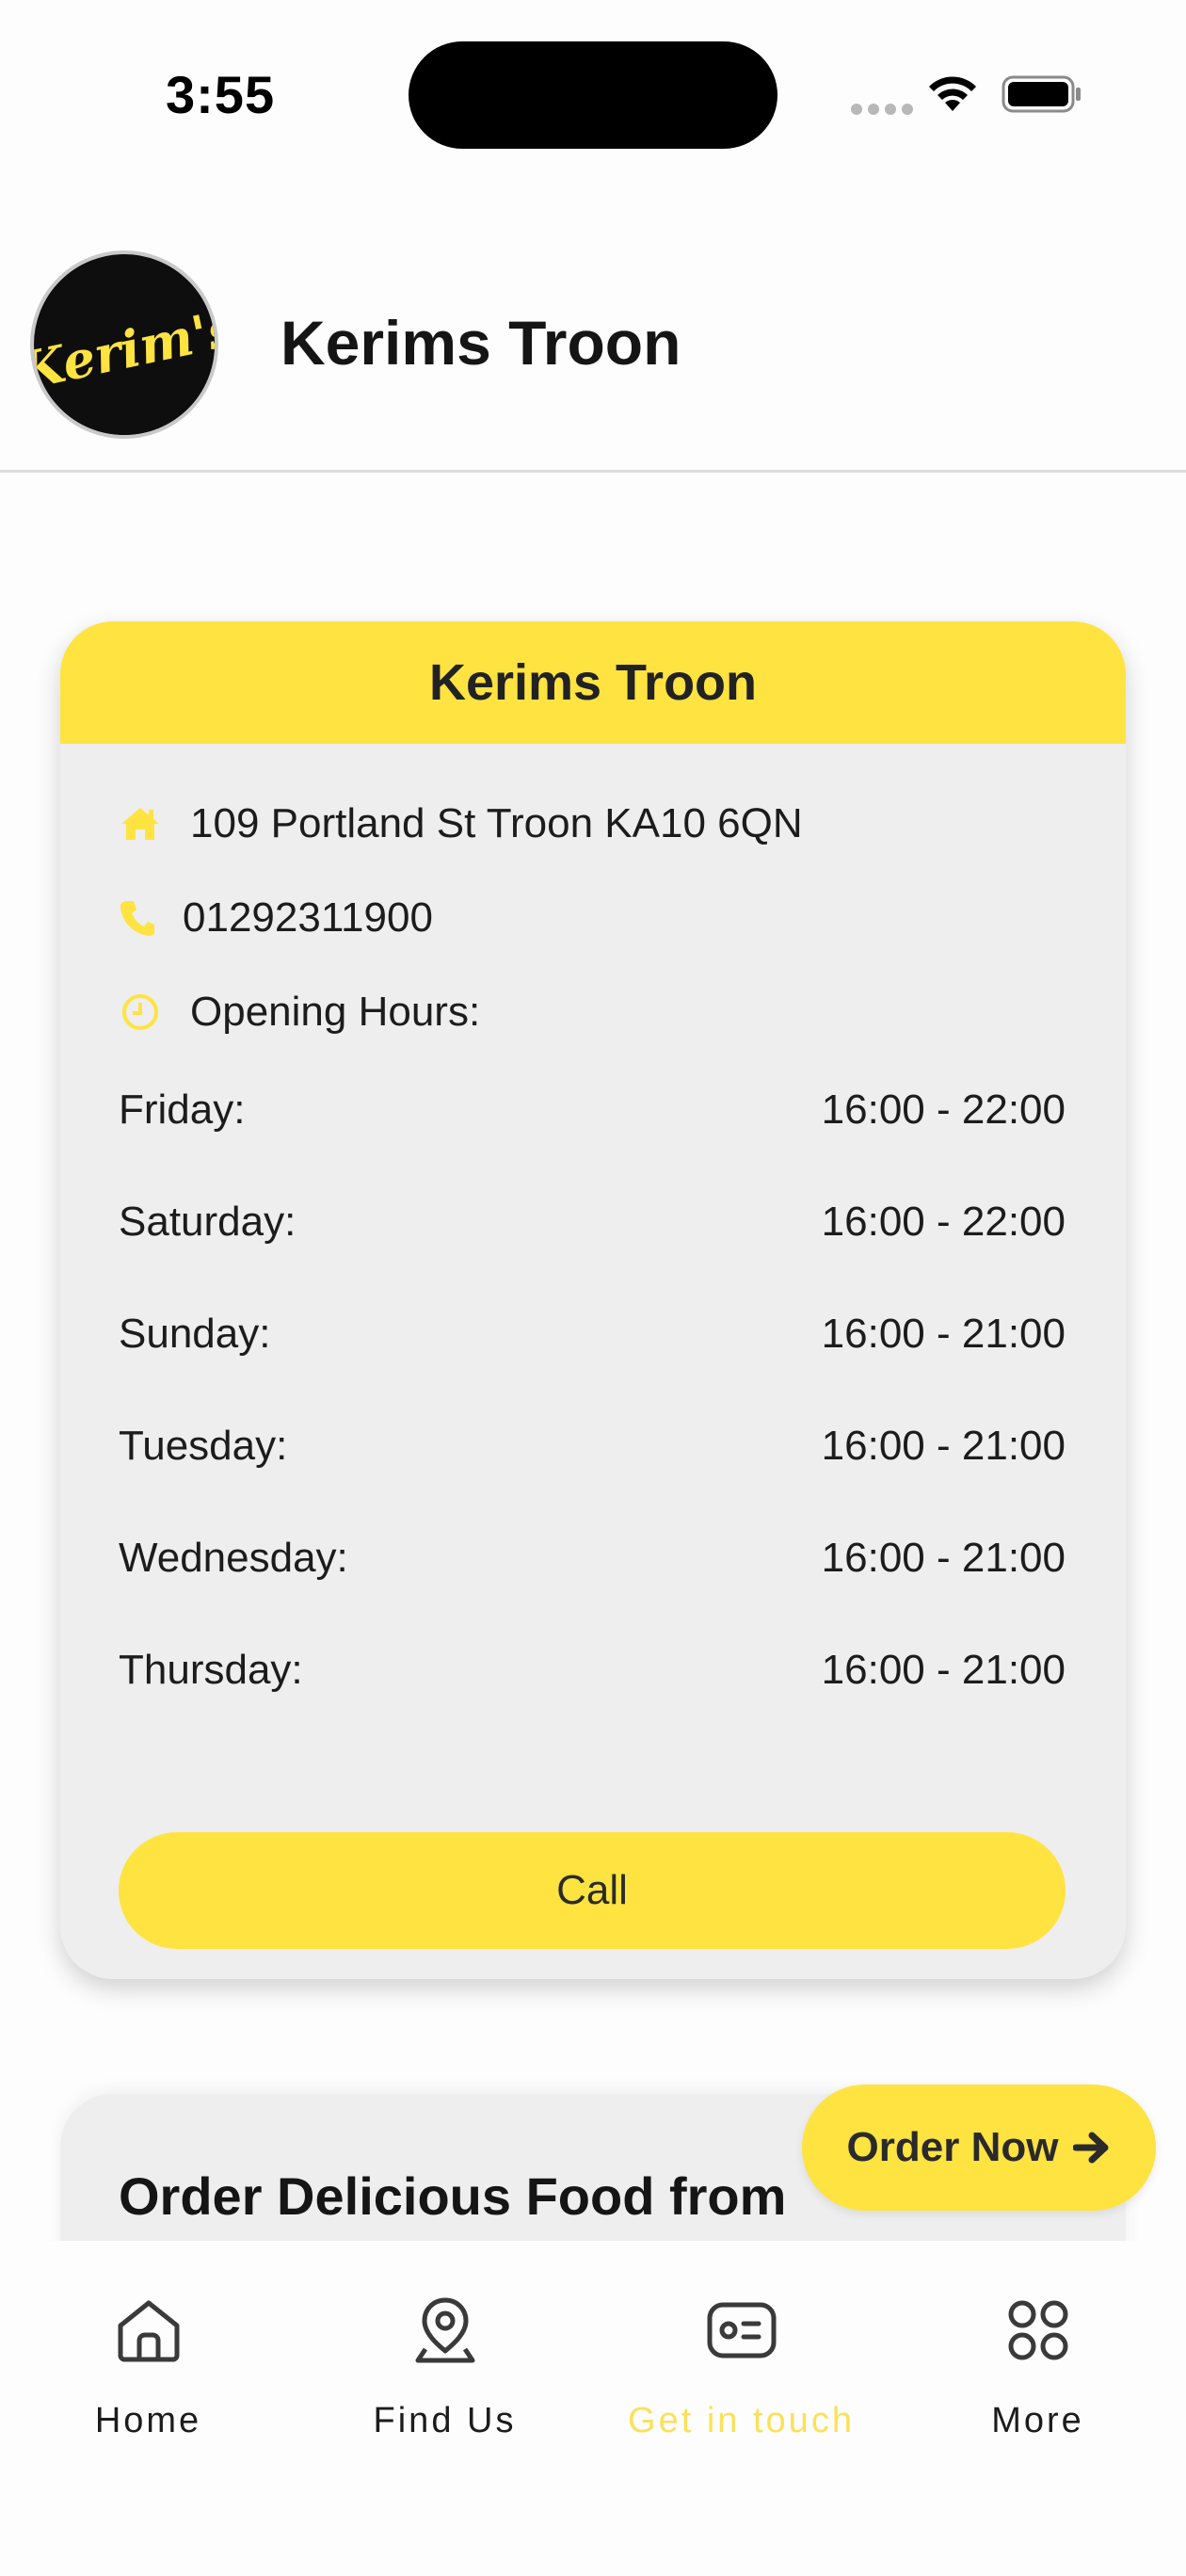 This screenshot has width=1186, height=2576. Describe the element at coordinates (952, 2147) in the screenshot. I see `order-now-label: Order Now` at that location.